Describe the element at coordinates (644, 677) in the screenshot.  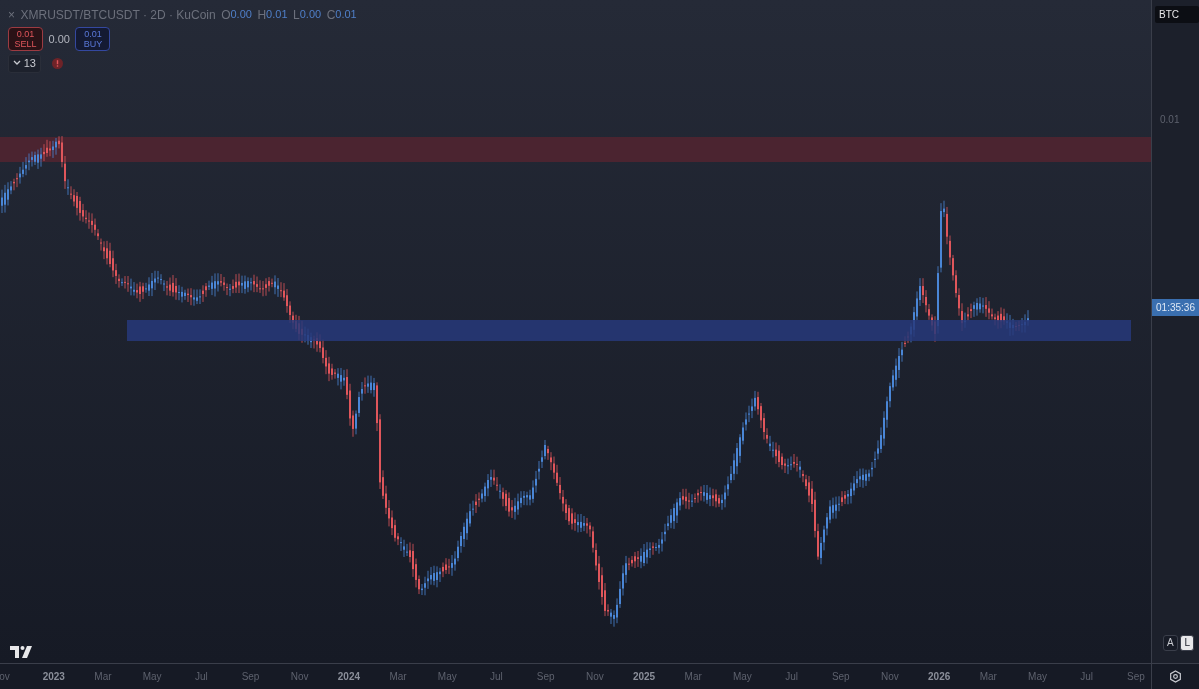
I see `time-tick: 2025` at that location.